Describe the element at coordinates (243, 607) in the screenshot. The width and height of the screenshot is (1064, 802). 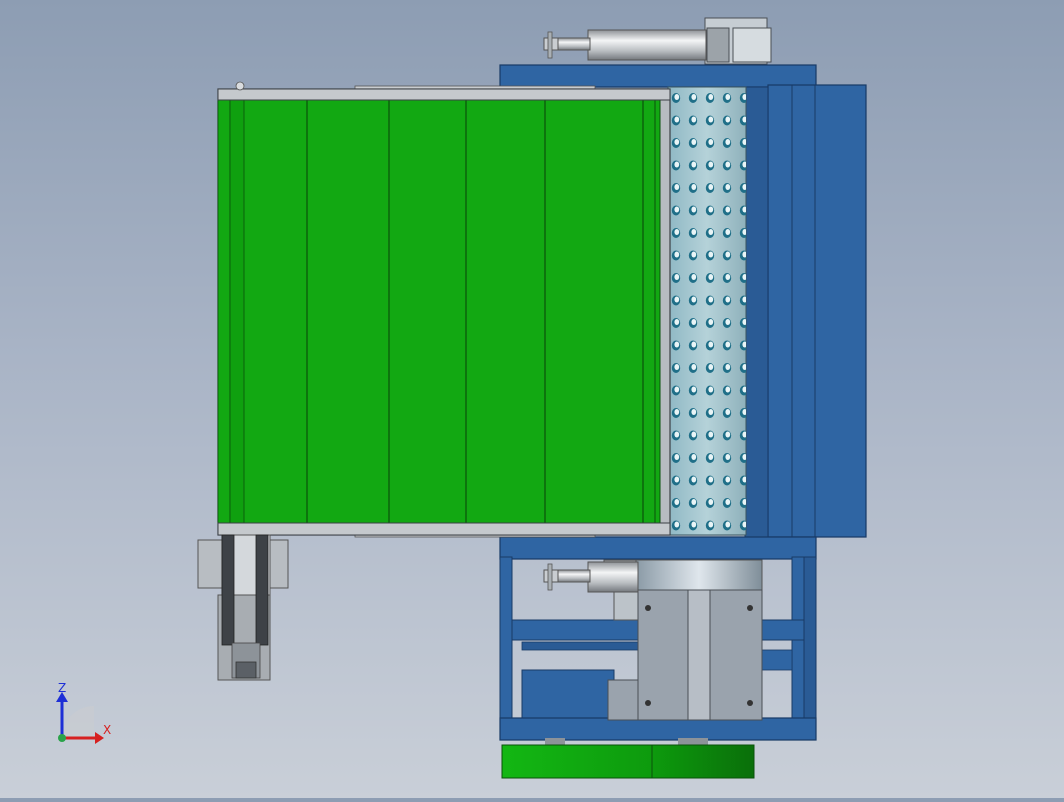
I see `left-drive-motor` at that location.